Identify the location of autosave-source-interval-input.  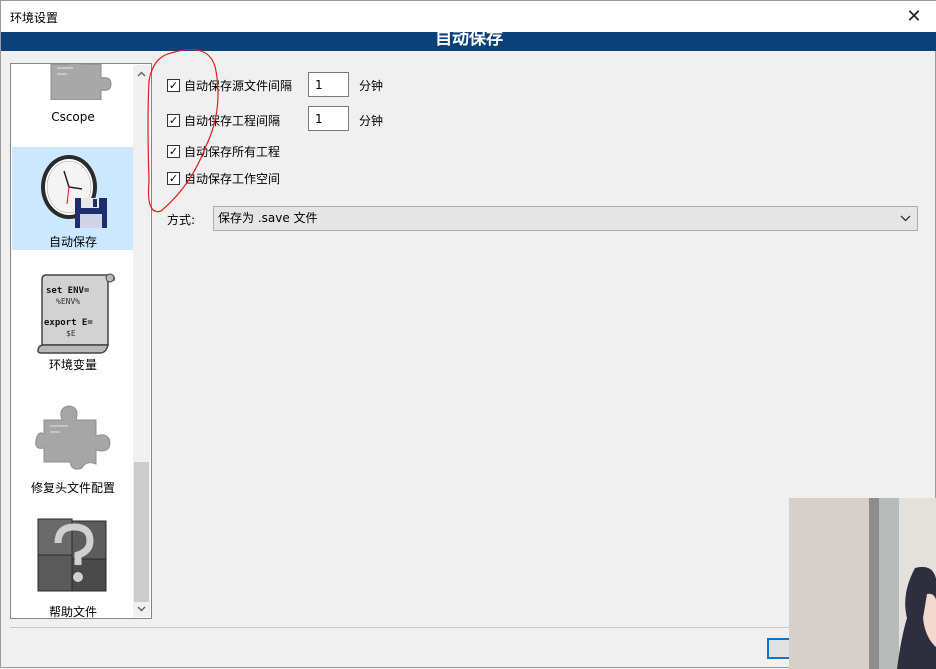
(328, 84).